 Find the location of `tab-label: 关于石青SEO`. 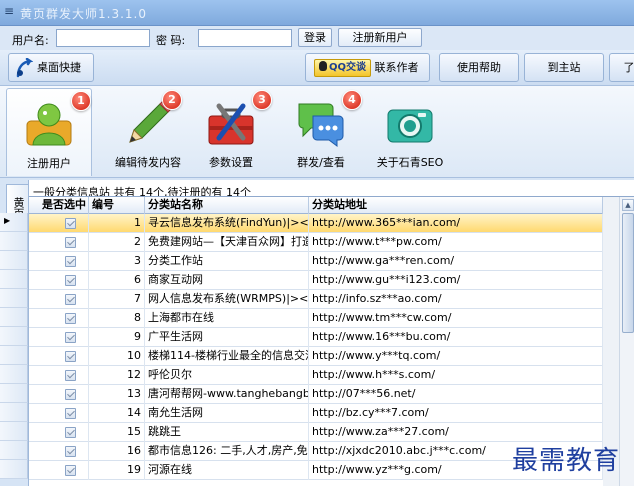

tab-label: 关于石青SEO is located at coordinates (410, 162).